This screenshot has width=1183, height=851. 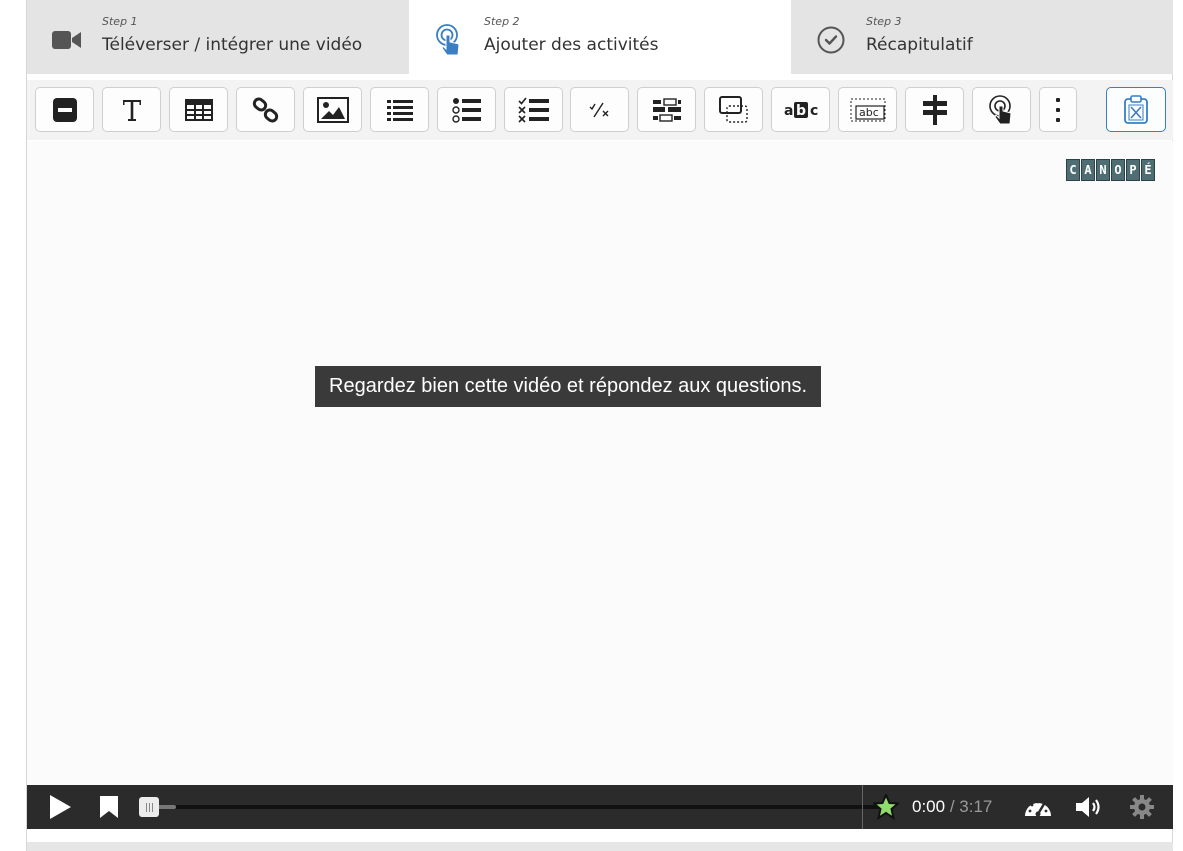 What do you see at coordinates (788, 111) in the screenshot?
I see `svg-text: a` at bounding box center [788, 111].